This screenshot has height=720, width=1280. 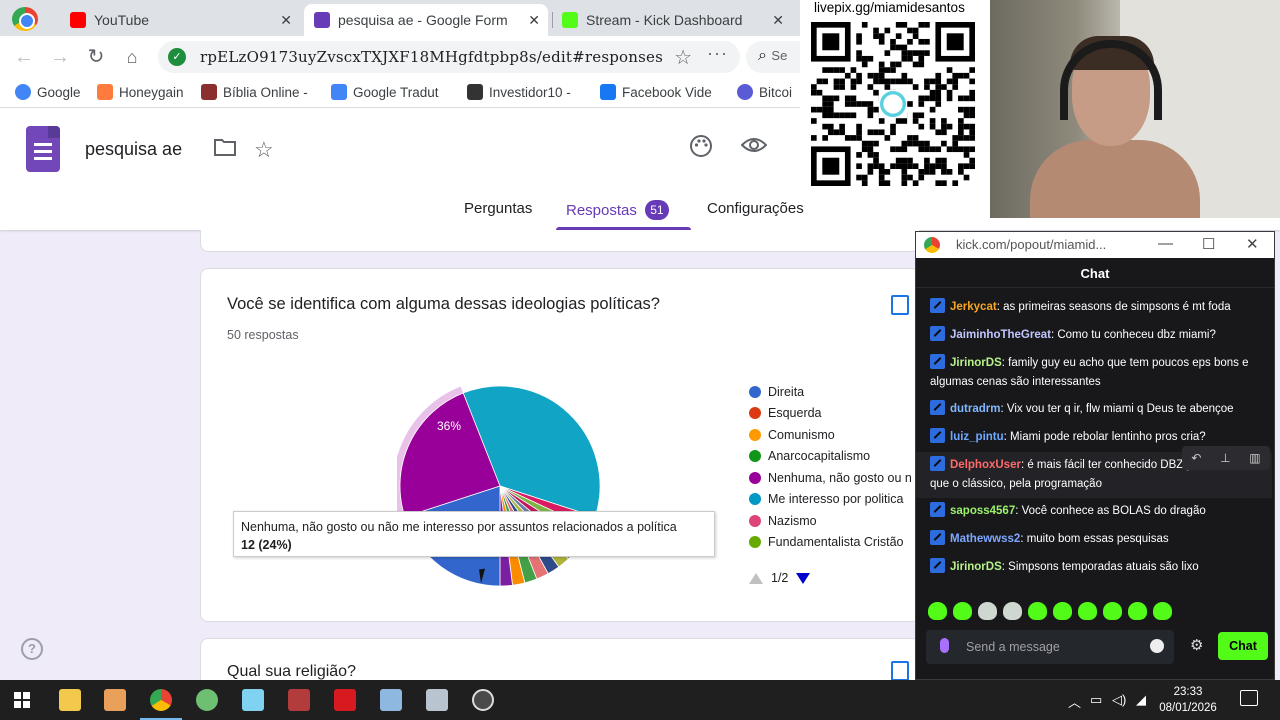 I want to click on notifications-icon, so click(x=1249, y=698).